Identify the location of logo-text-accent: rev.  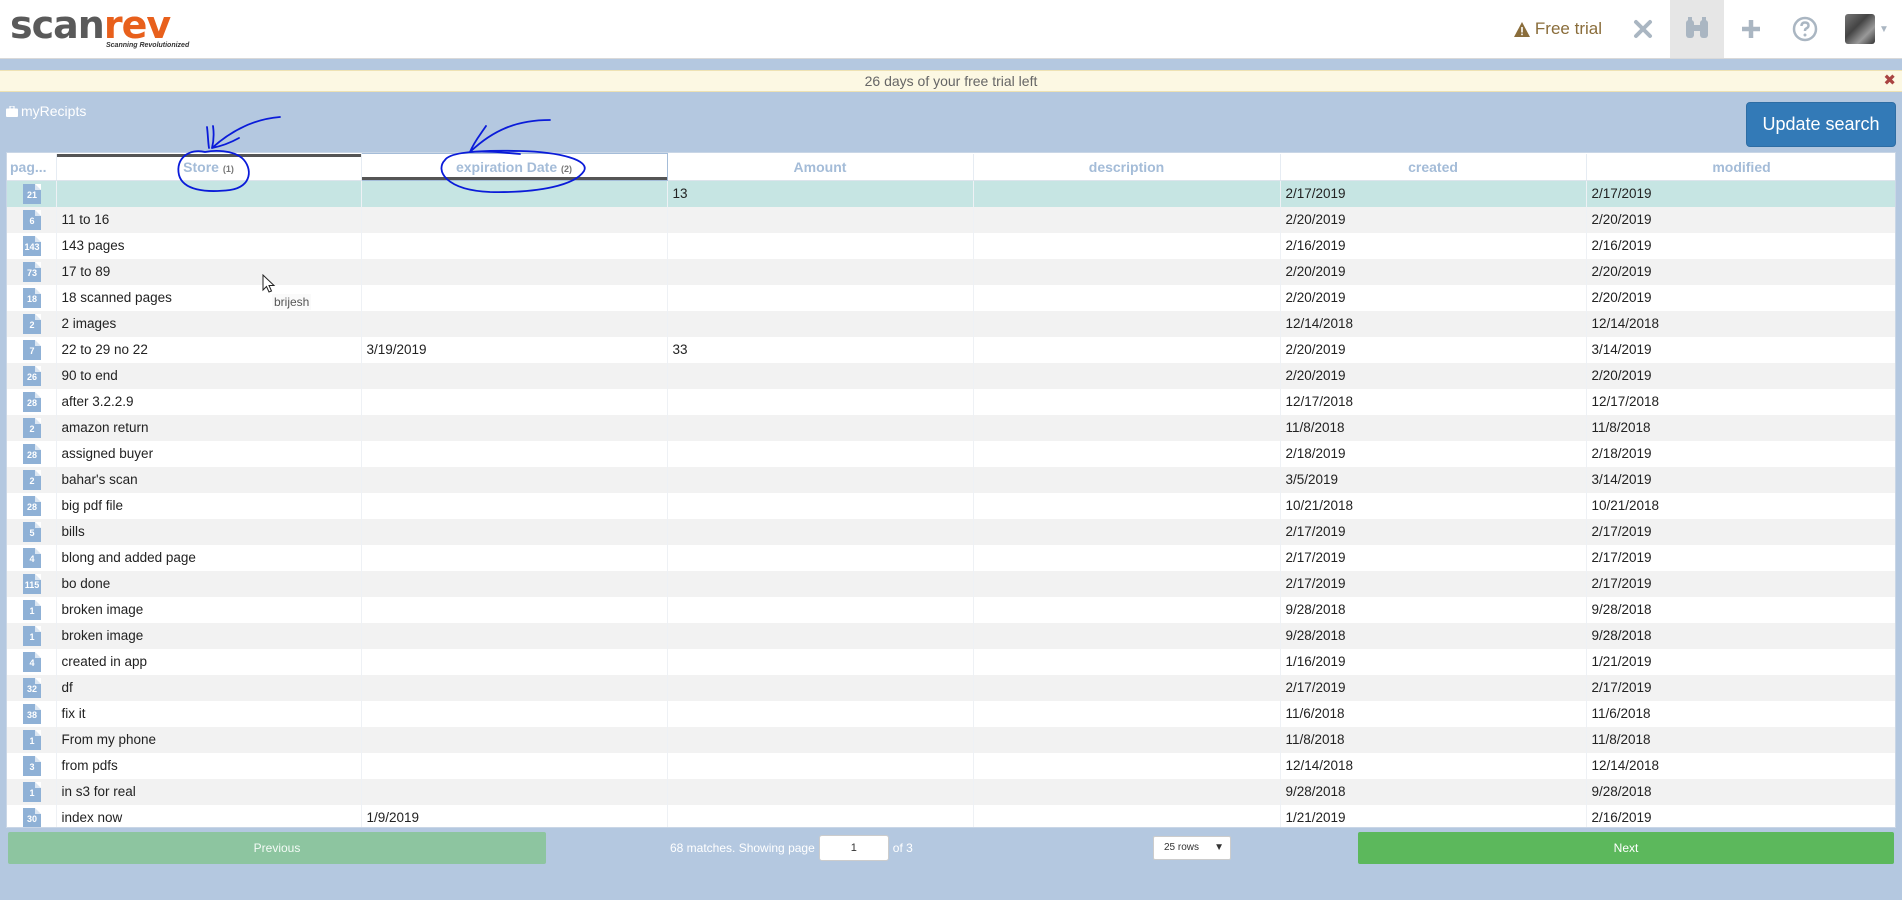
(137, 25).